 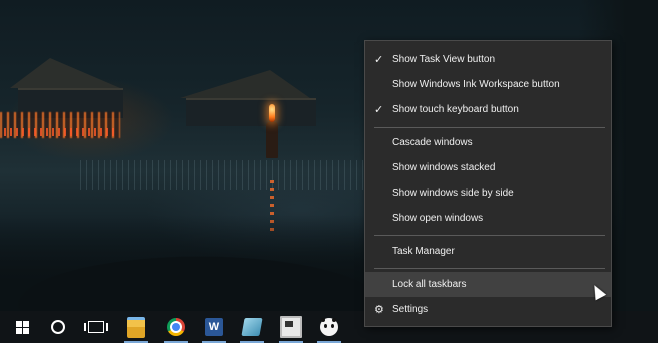 I want to click on menu-item-show-open-windows: Show open windows, so click(x=488, y=218).